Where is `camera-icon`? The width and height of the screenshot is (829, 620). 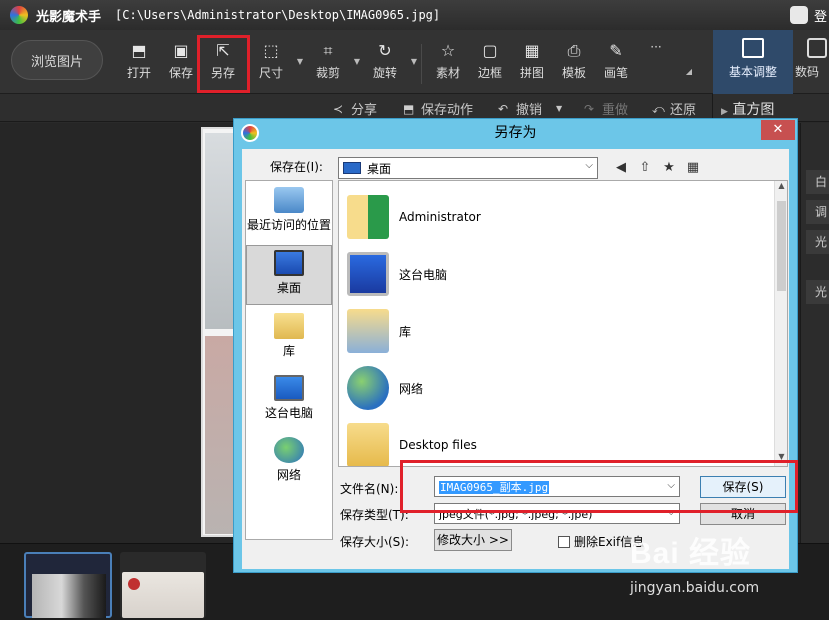 camera-icon is located at coordinates (817, 48).